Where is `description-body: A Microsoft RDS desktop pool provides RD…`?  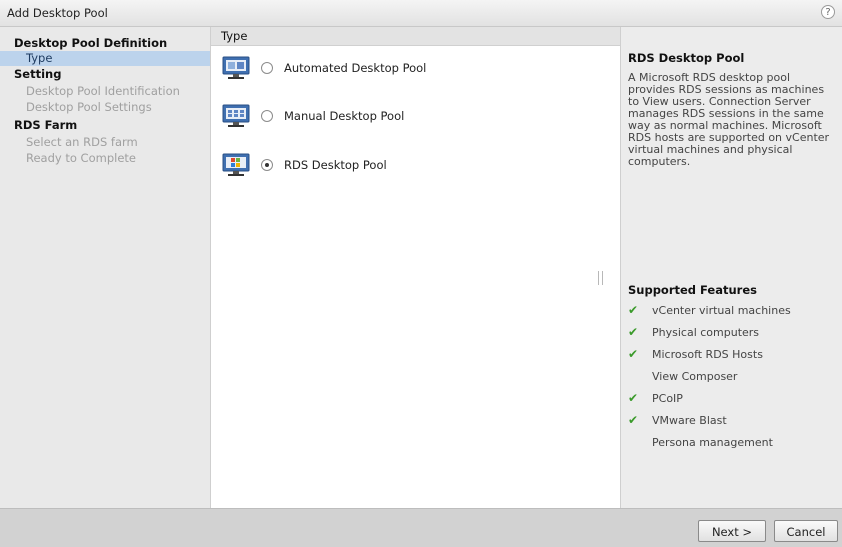 description-body: A Microsoft RDS desktop pool provides RD… is located at coordinates (729, 119).